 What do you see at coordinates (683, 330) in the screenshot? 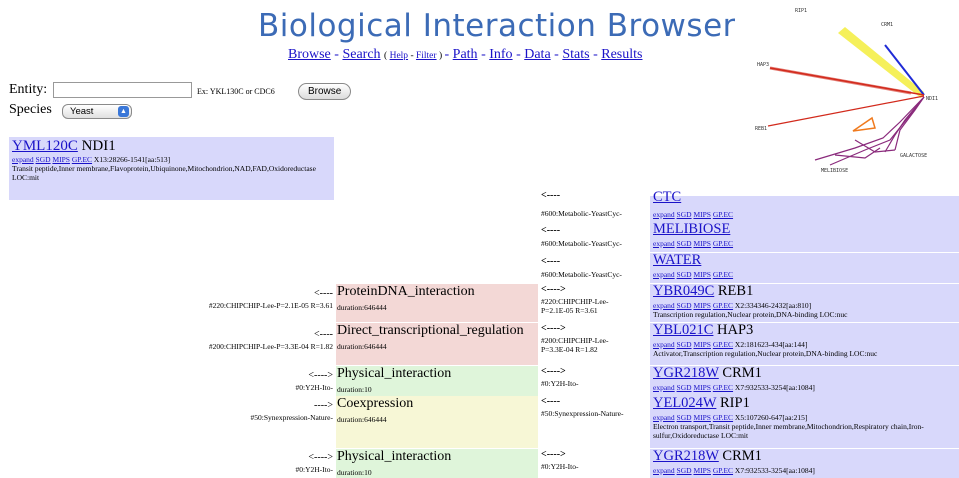
I see `target-id-link: YBL021C` at bounding box center [683, 330].